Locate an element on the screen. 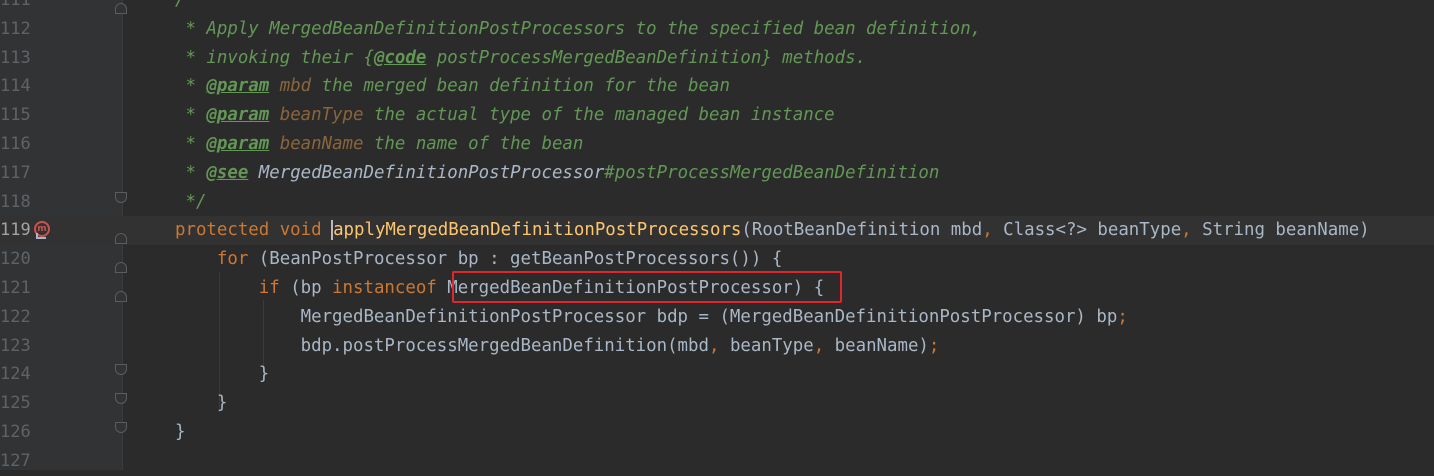 The height and width of the screenshot is (476, 1434). code-token: MergedBeanDefinitionPostProcessor is located at coordinates (426, 172).